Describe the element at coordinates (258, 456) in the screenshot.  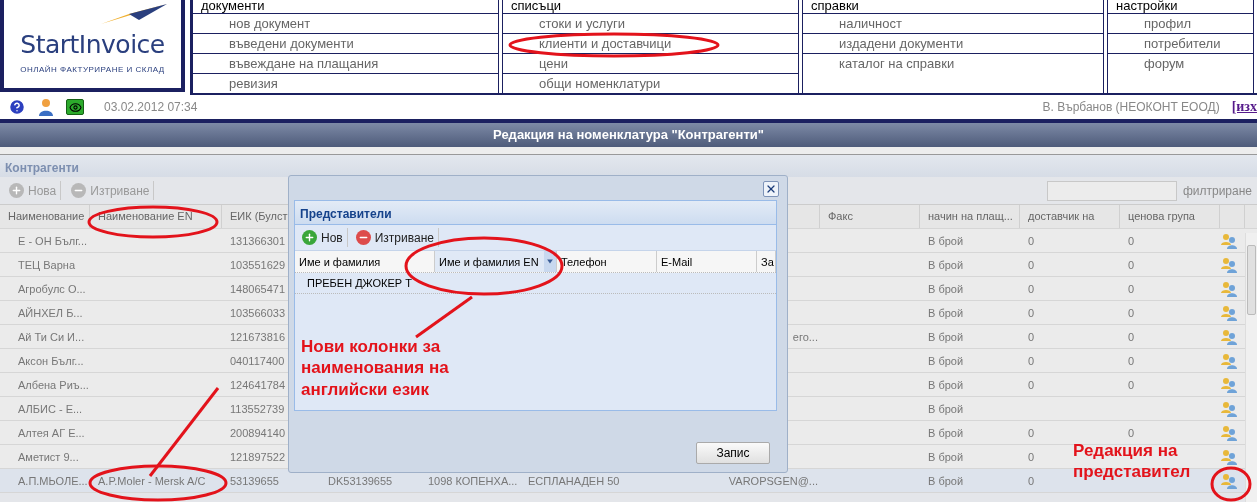
I see `table-cell: 121897522` at that location.